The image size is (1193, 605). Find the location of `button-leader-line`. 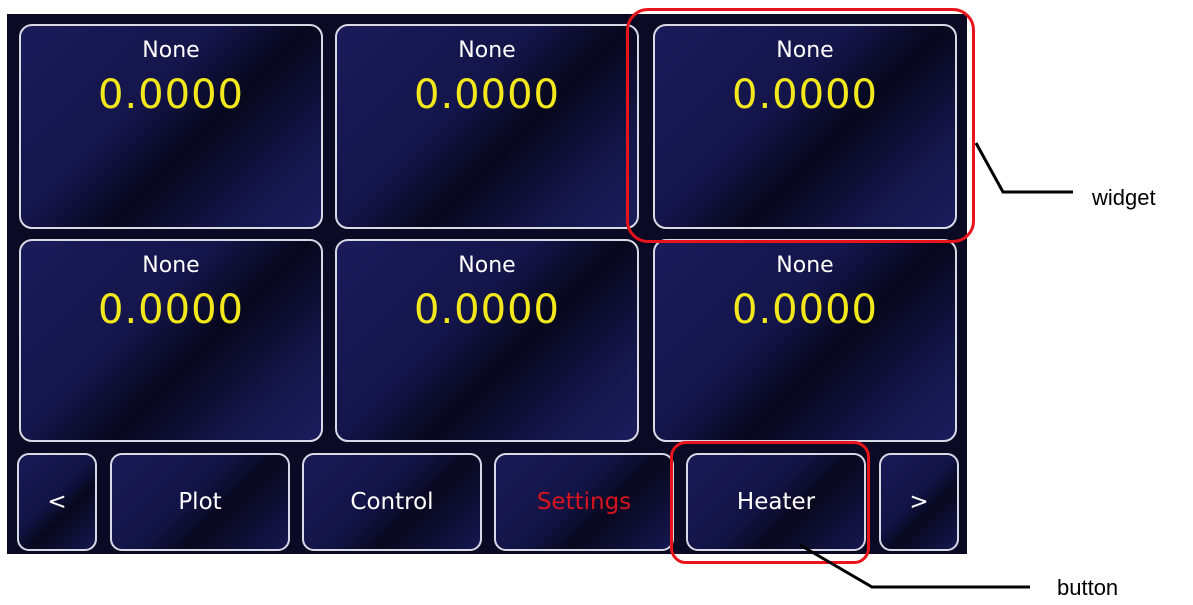

button-leader-line is located at coordinates (914, 566).